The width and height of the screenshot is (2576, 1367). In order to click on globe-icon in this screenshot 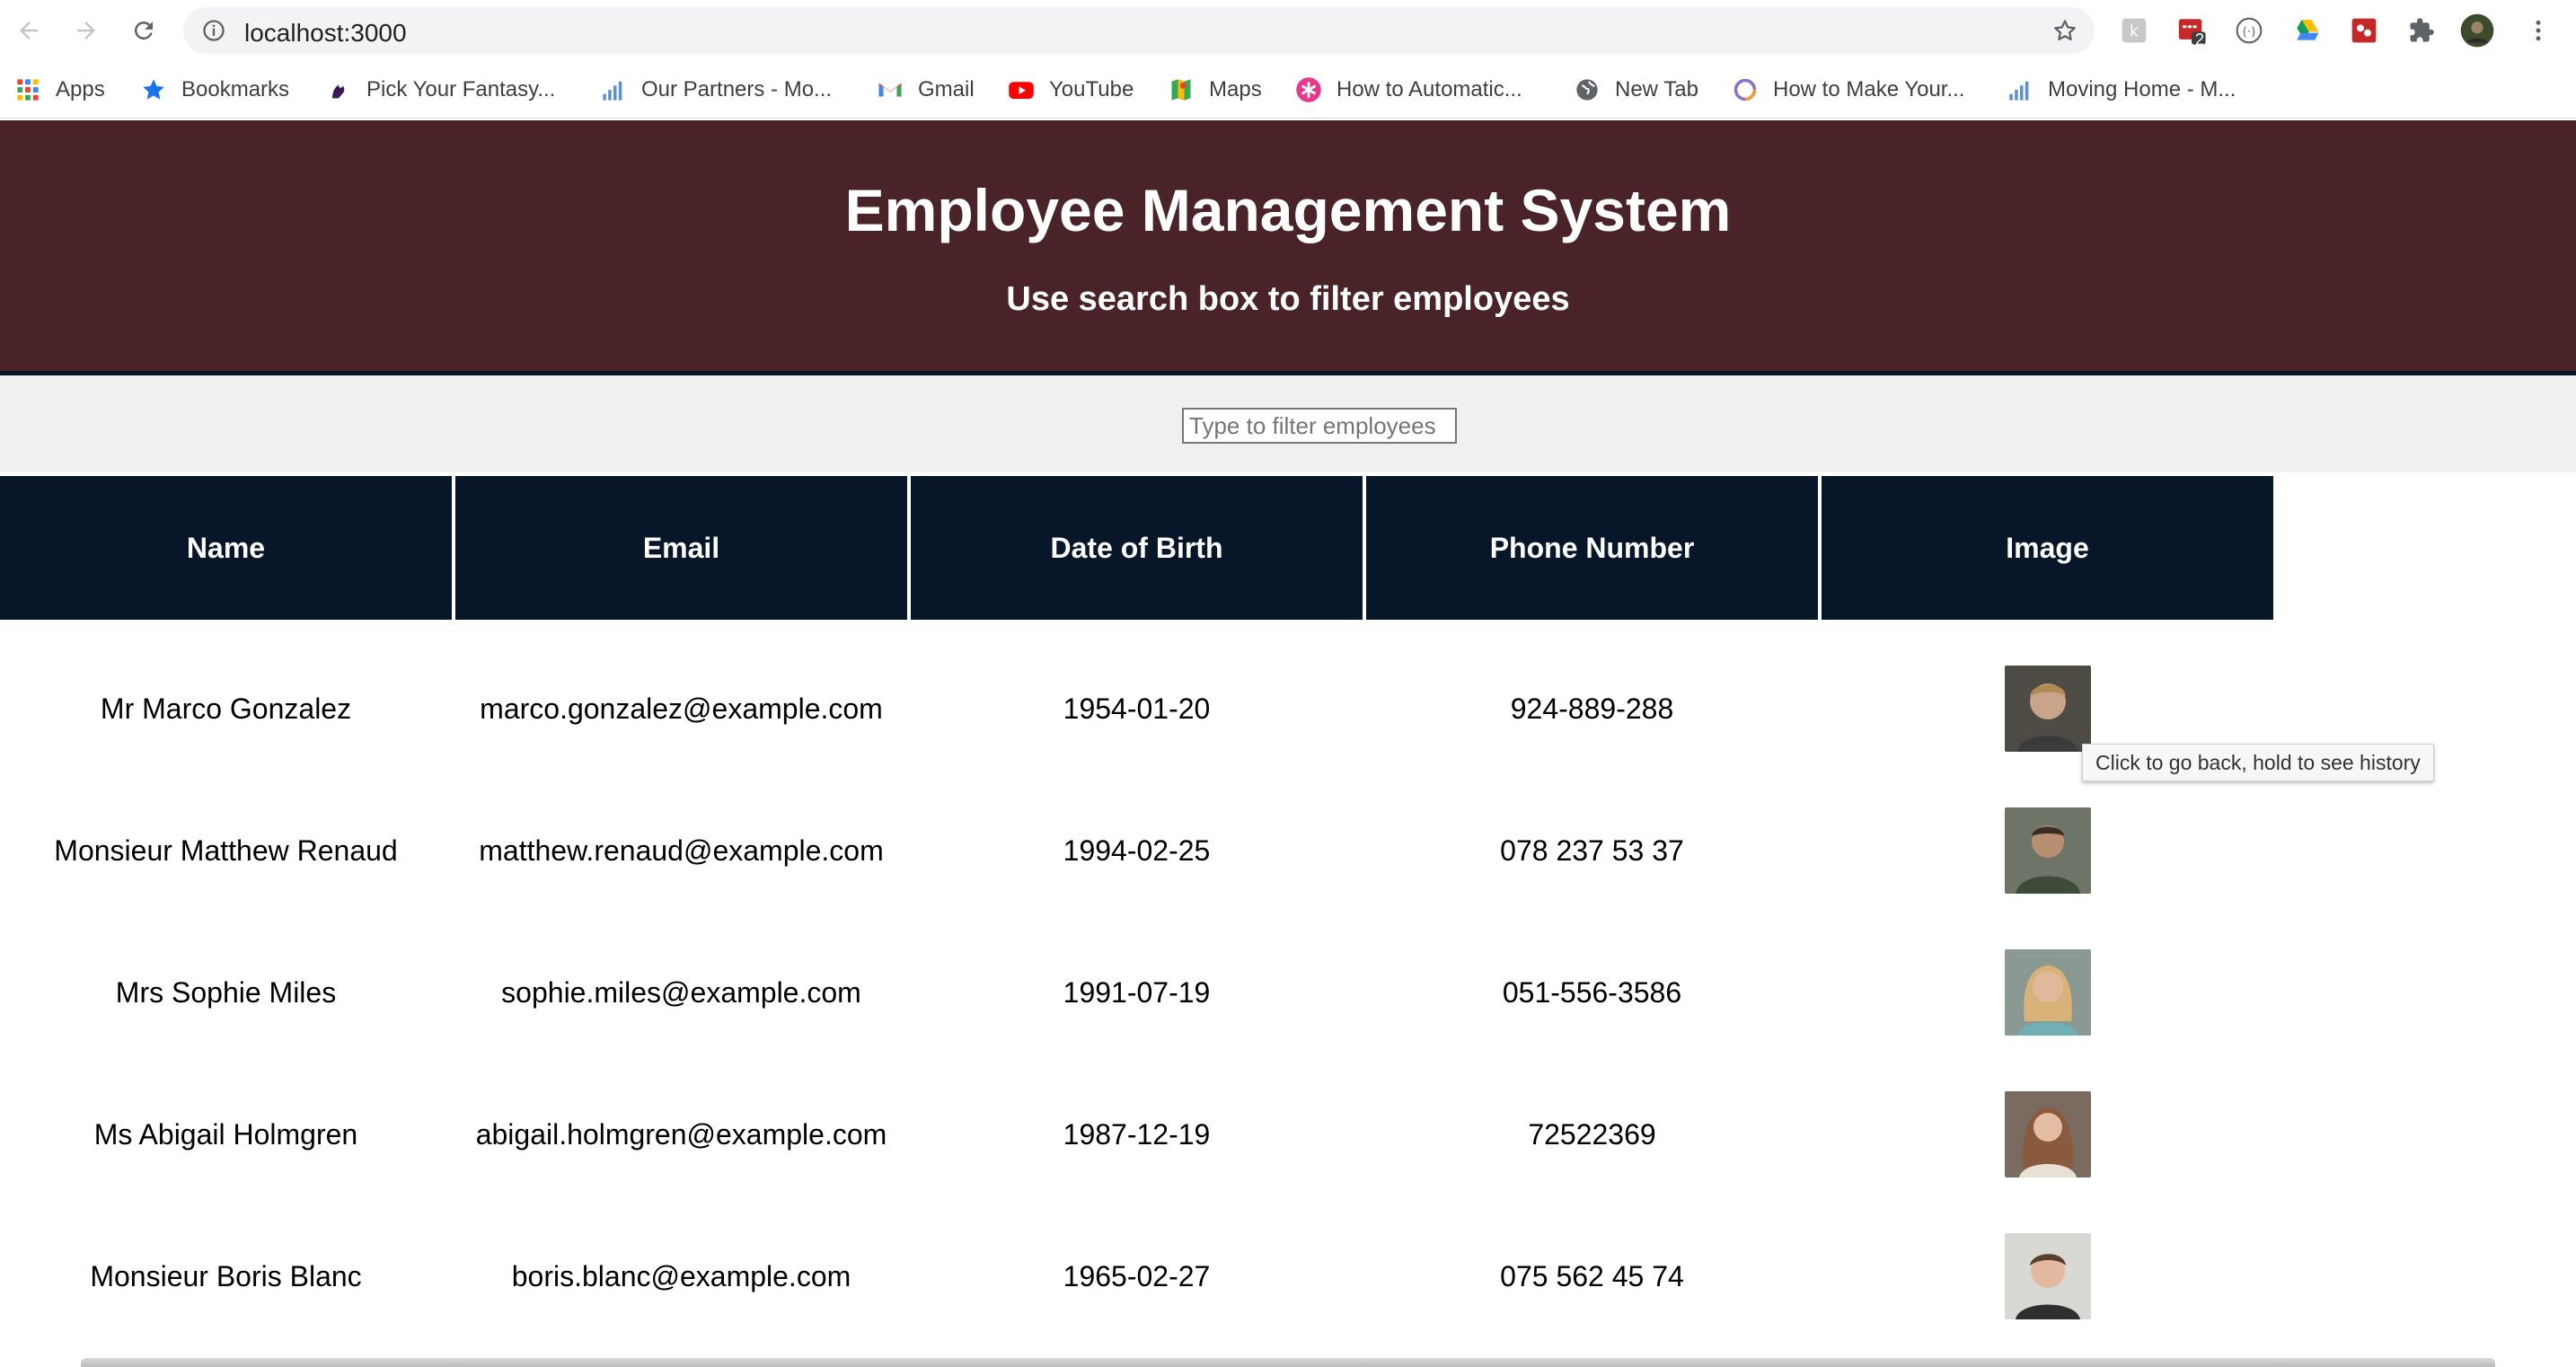, I will do `click(1587, 89)`.